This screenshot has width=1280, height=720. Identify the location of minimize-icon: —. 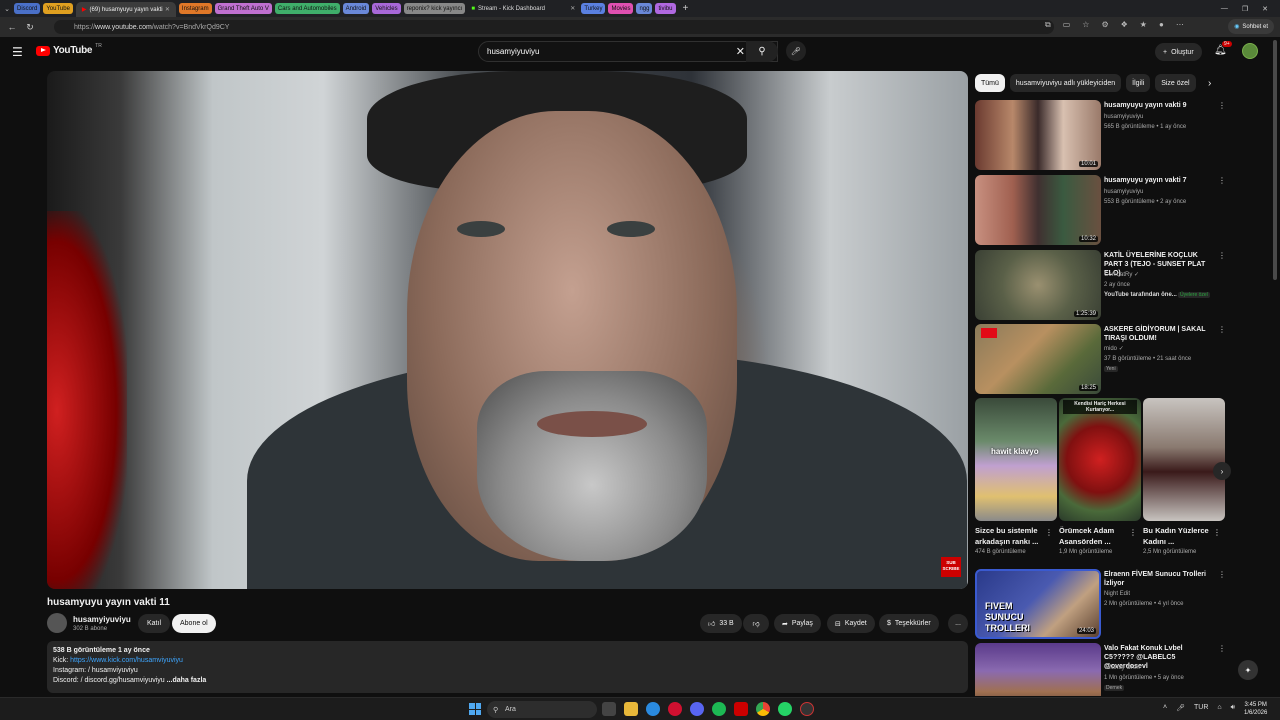
(1224, 8).